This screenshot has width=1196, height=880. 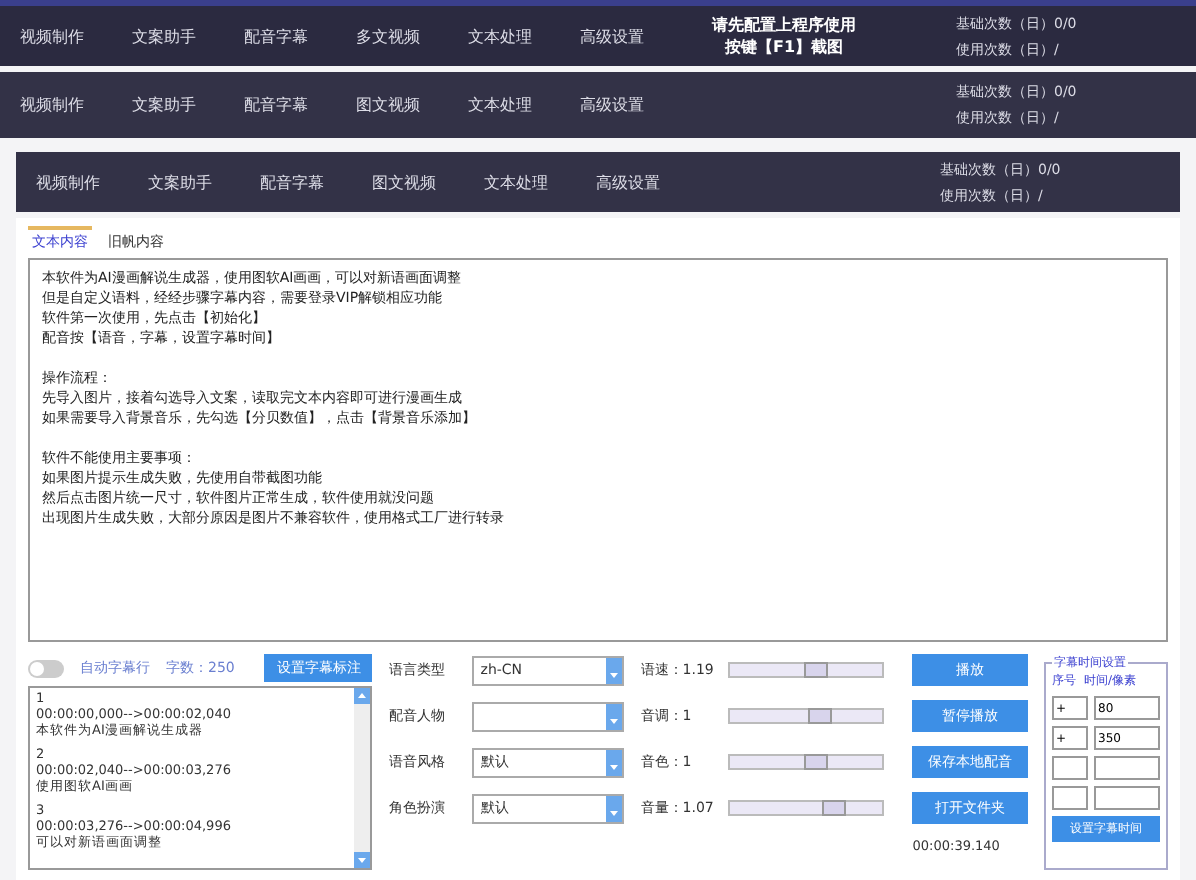 What do you see at coordinates (362, 696) in the screenshot?
I see `scroll-up-icon` at bounding box center [362, 696].